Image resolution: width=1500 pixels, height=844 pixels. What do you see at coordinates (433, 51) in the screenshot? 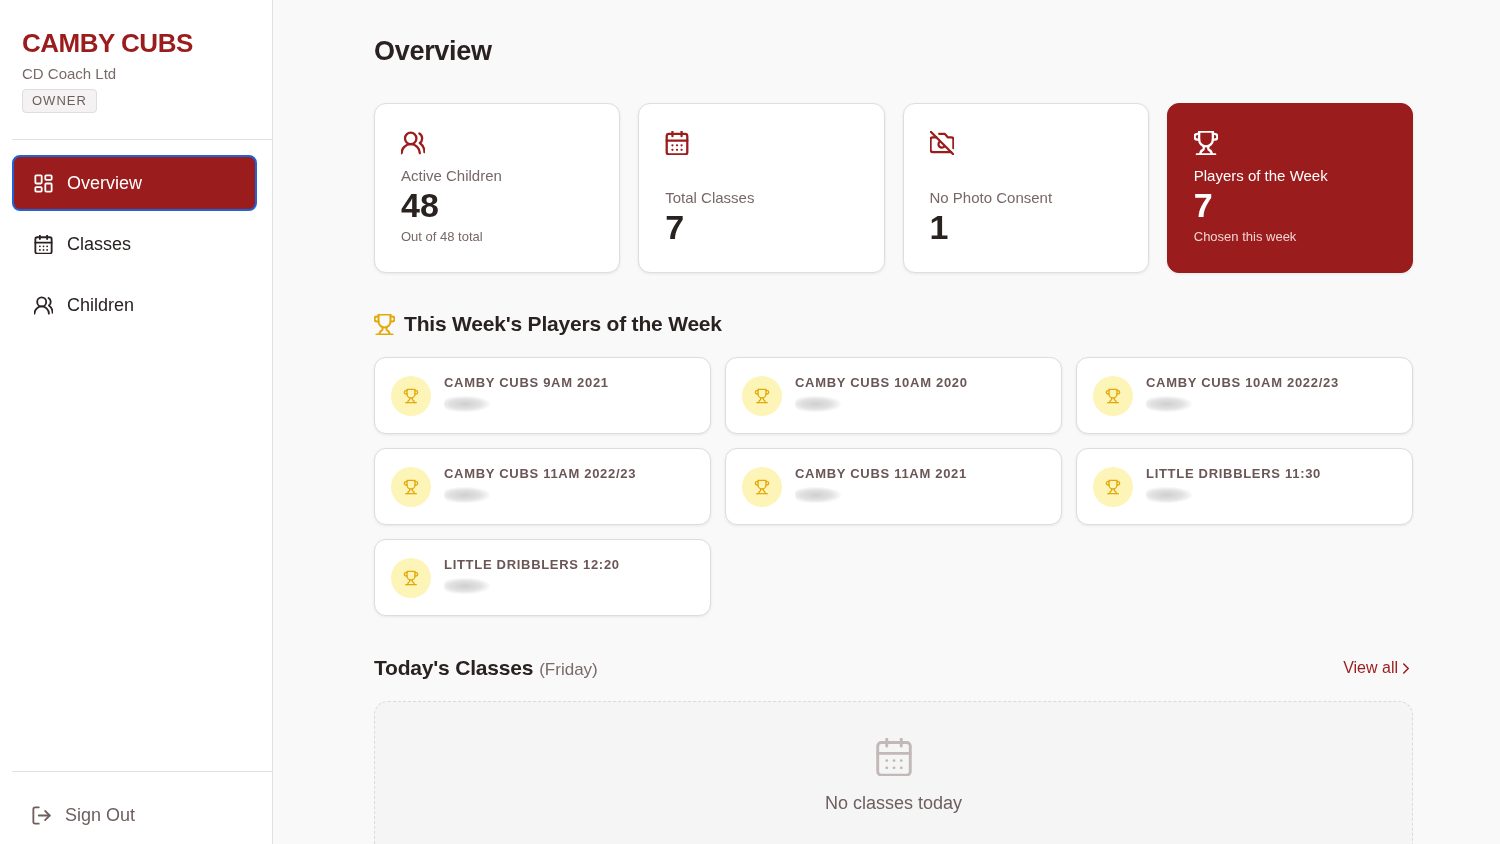
I see `page-title: Overview` at bounding box center [433, 51].